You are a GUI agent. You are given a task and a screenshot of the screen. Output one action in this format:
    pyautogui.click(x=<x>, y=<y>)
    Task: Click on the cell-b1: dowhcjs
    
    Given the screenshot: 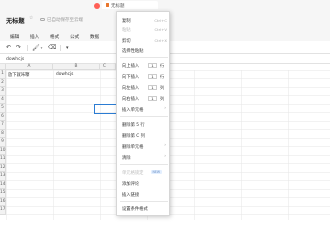 What is the action you would take?
    pyautogui.click(x=64, y=74)
    